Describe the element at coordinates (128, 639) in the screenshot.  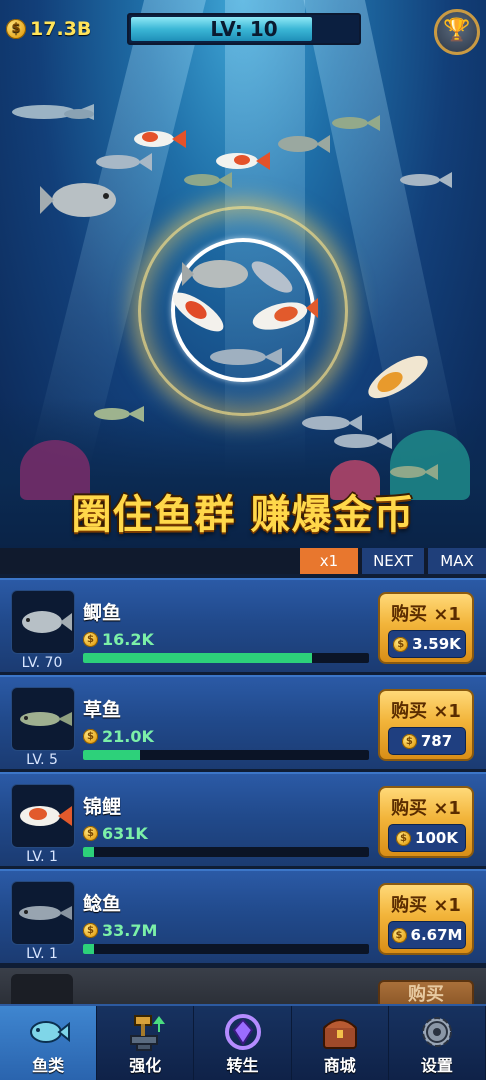
I see `income-value: 16.2K` at that location.